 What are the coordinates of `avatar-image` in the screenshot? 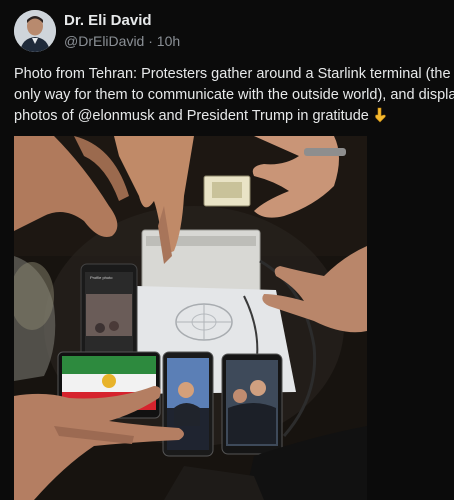 It's located at (35, 31).